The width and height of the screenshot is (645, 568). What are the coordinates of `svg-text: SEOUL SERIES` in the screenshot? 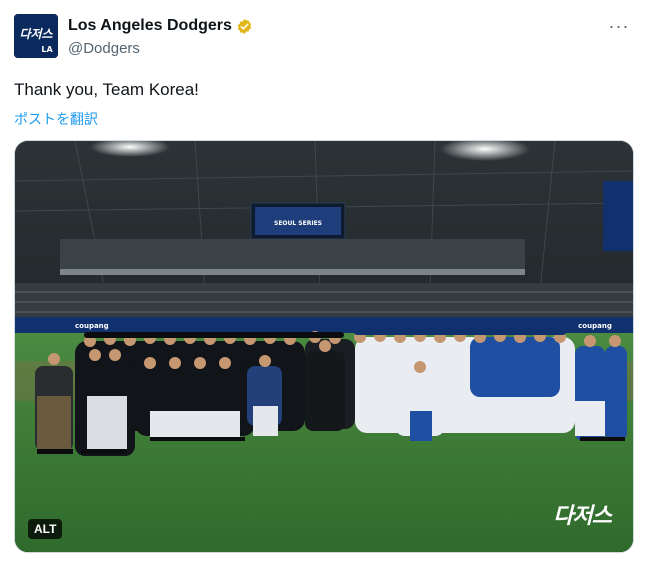 It's located at (298, 223).